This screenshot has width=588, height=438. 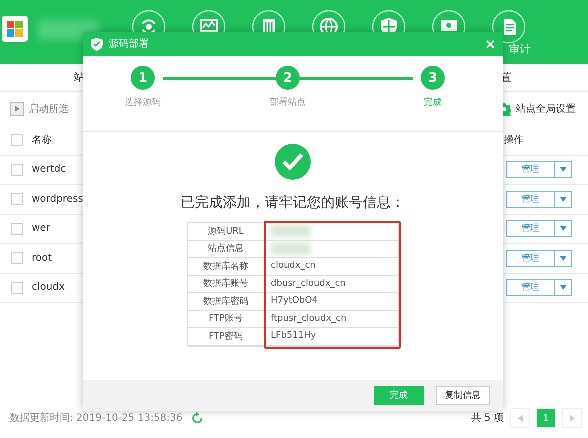 I want to click on next-page-button, so click(x=572, y=418).